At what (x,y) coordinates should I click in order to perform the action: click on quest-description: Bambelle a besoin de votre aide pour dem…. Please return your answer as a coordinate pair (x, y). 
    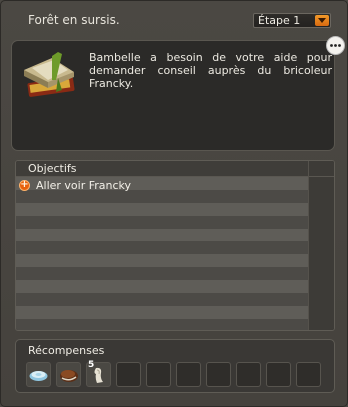
    Looking at the image, I should click on (210, 70).